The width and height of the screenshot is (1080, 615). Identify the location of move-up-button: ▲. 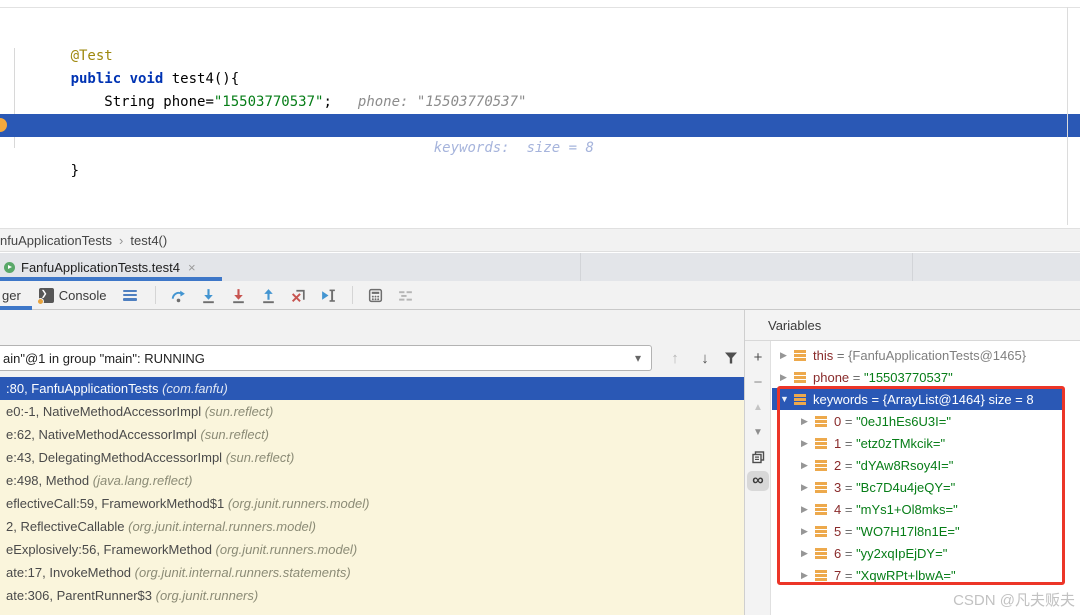
(758, 407).